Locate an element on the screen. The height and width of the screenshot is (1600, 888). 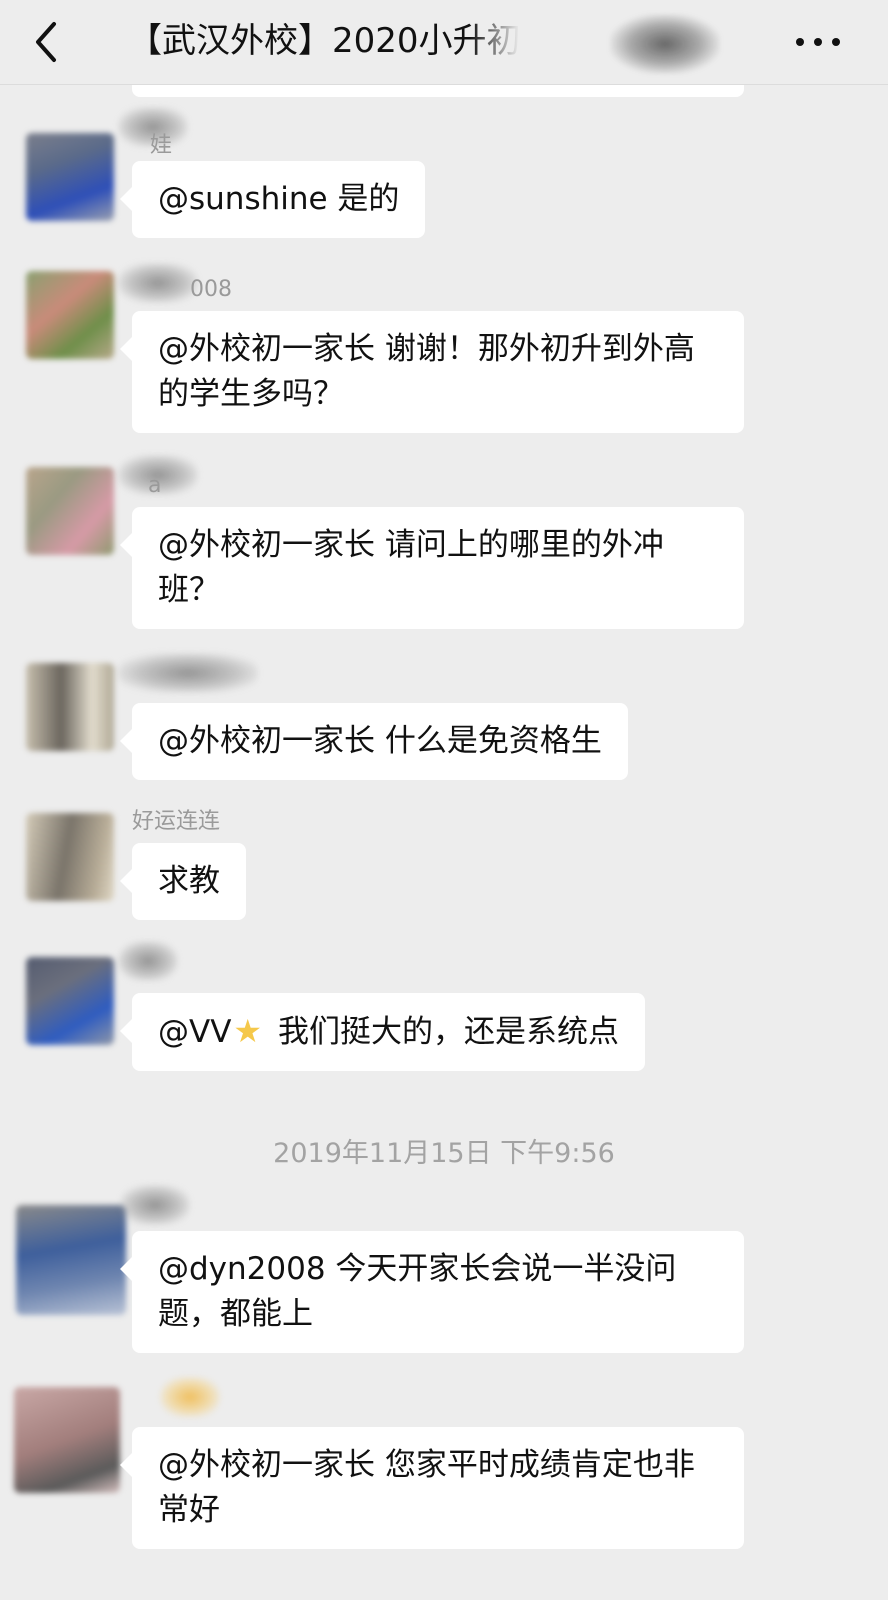
star-icon: ★ is located at coordinates (248, 1031).